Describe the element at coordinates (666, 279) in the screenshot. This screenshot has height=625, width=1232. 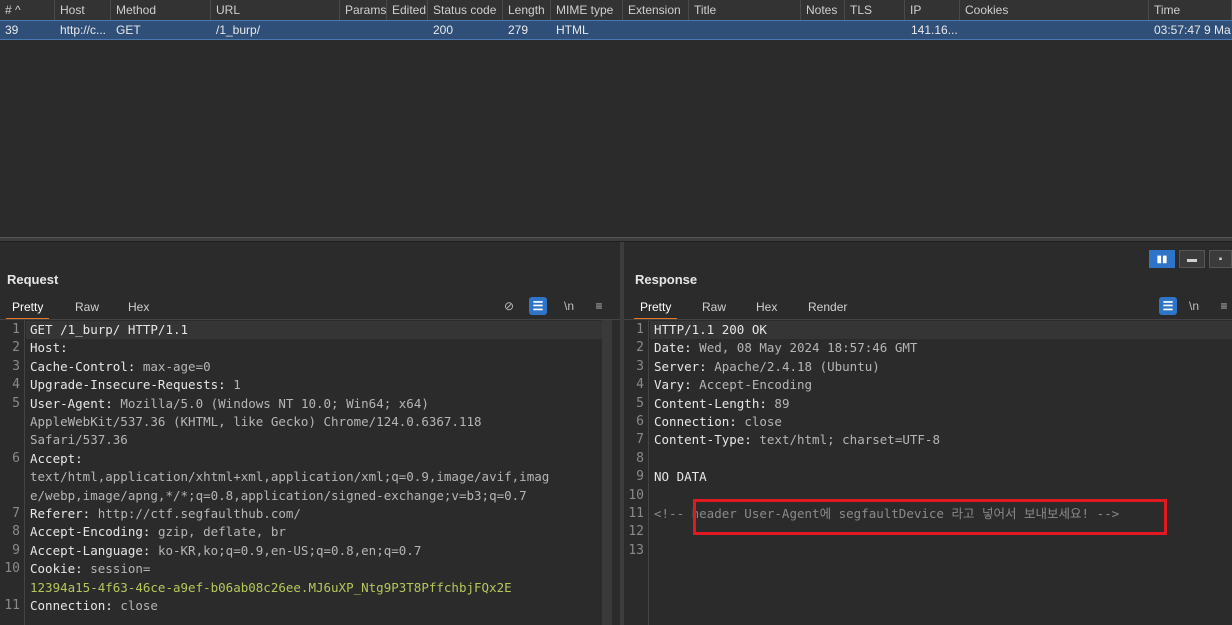
I see `response-title: Response` at that location.